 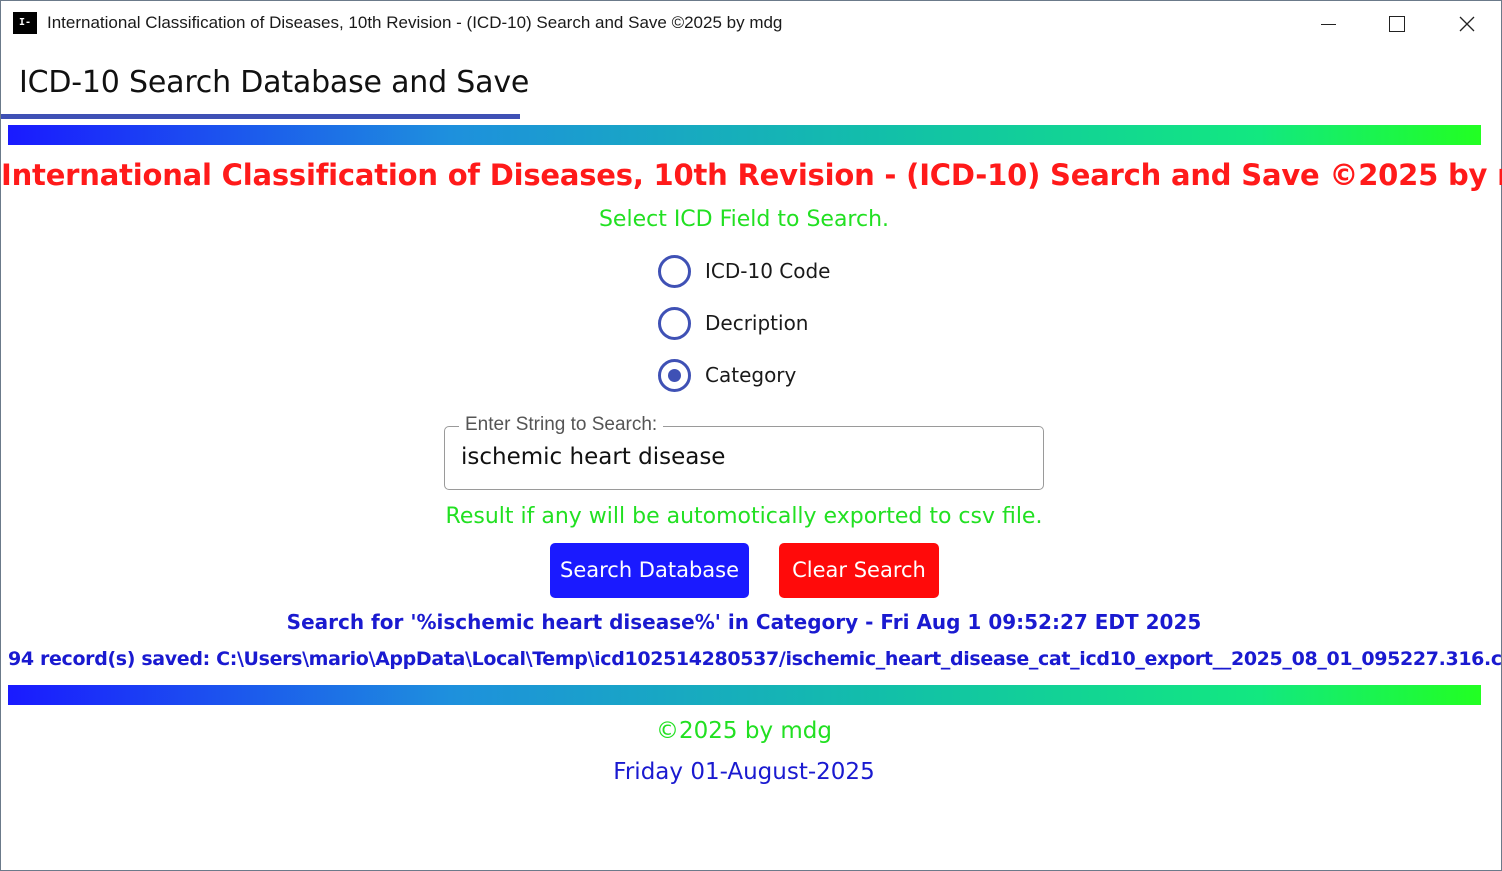 What do you see at coordinates (1328, 24) in the screenshot?
I see `minimize-button` at bounding box center [1328, 24].